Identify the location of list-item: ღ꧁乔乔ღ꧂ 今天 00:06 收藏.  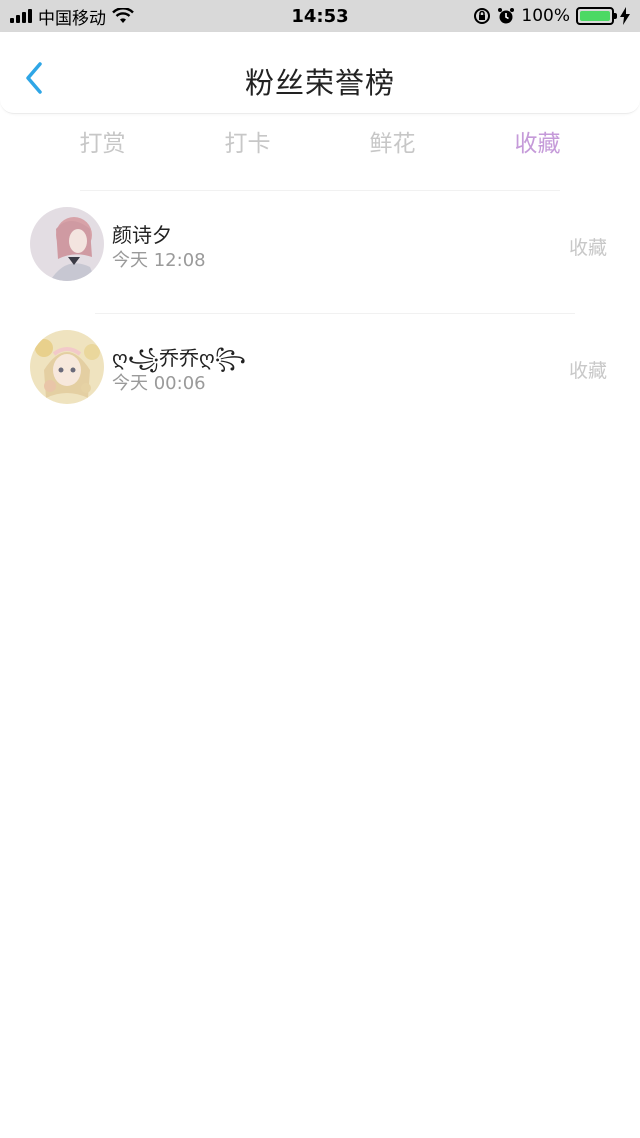
(320, 375).